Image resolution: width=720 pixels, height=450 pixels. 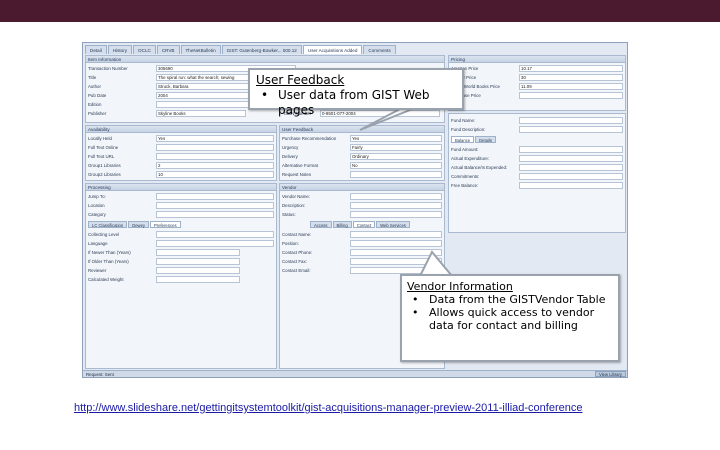 I want to click on field-row: Delivery Ordinary, so click(x=363, y=156).